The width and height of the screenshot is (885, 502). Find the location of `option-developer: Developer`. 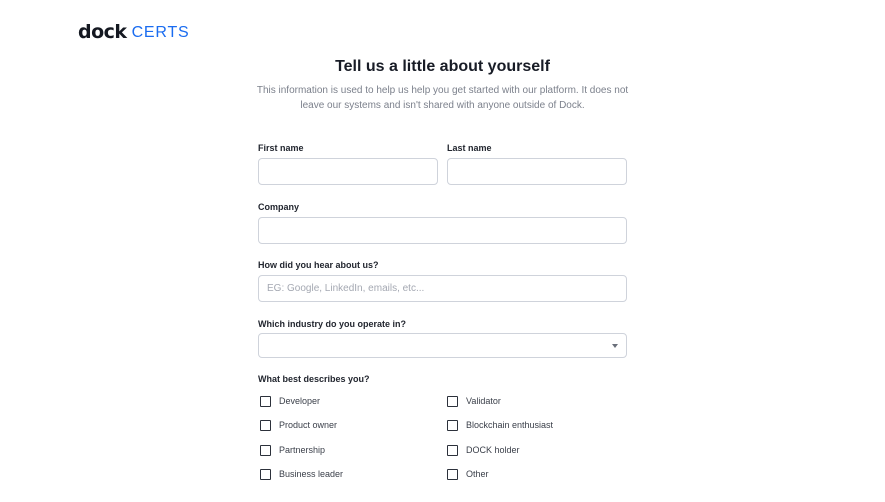

option-developer: Developer is located at coordinates (290, 401).